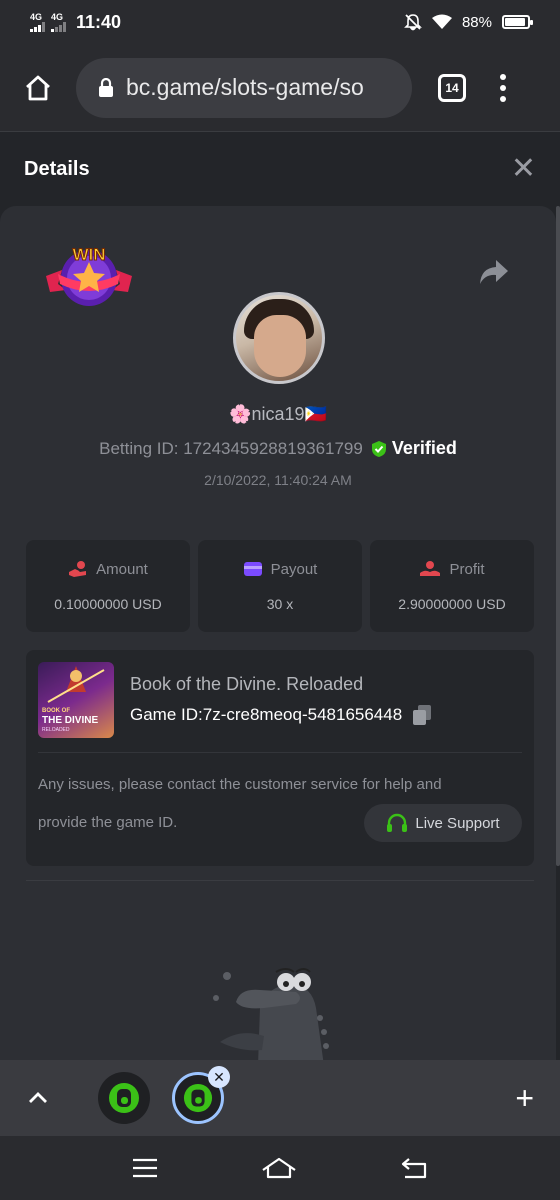 Image resolution: width=560 pixels, height=1200 pixels. Describe the element at coordinates (106, 87) in the screenshot. I see `lock-icon` at that location.